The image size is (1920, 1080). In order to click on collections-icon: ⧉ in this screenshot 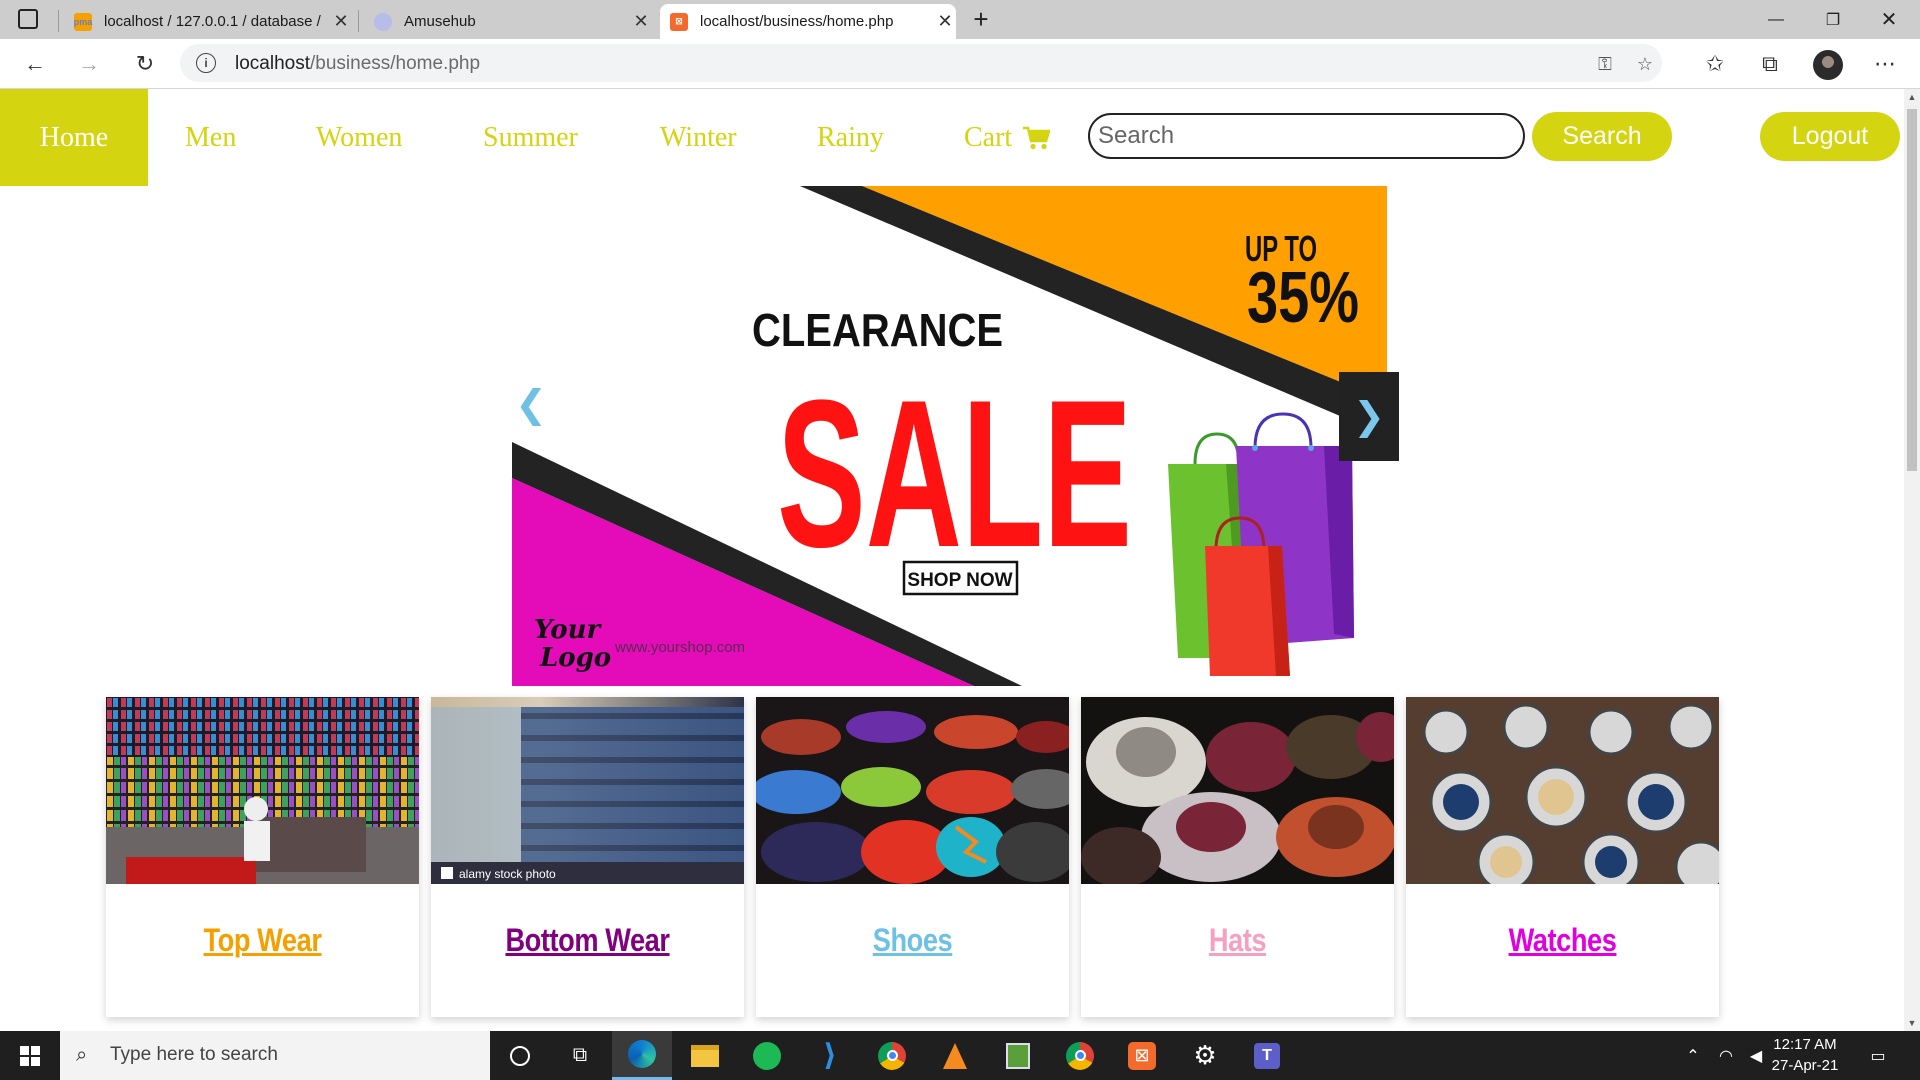, I will do `click(1770, 64)`.